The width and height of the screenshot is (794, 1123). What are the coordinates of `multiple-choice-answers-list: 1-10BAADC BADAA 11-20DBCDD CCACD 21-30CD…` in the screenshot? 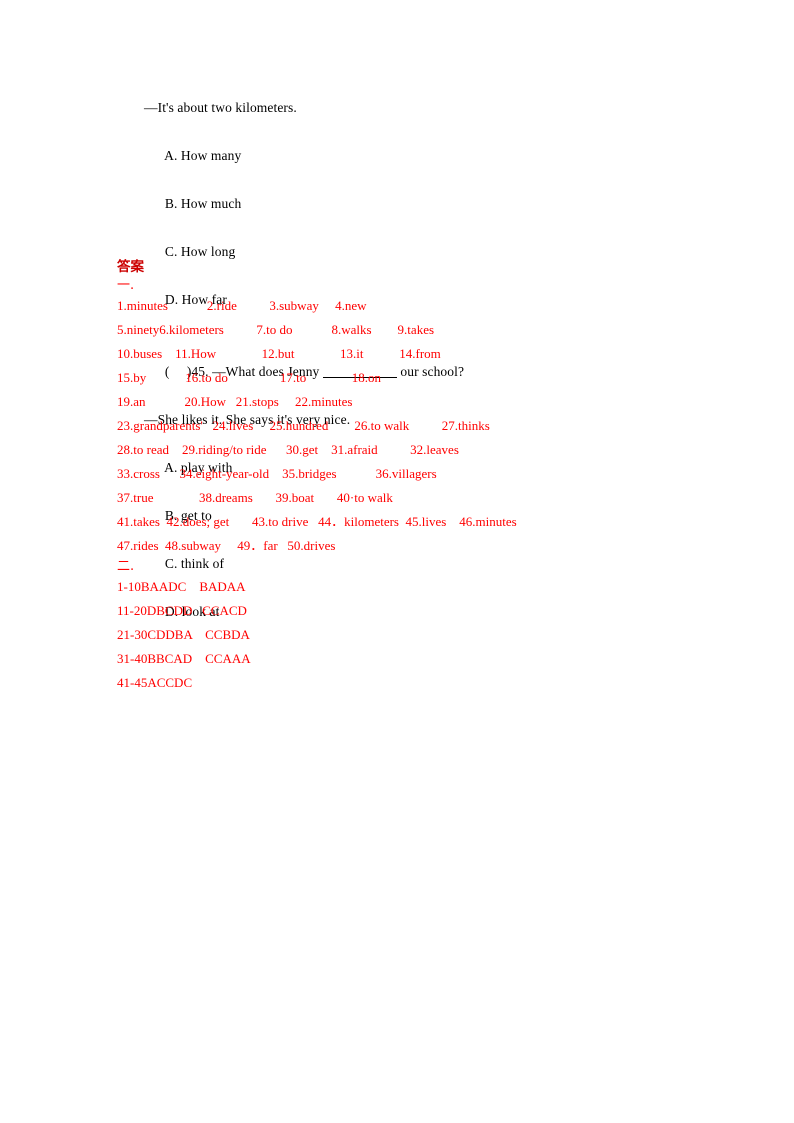 It's located at (437, 635).